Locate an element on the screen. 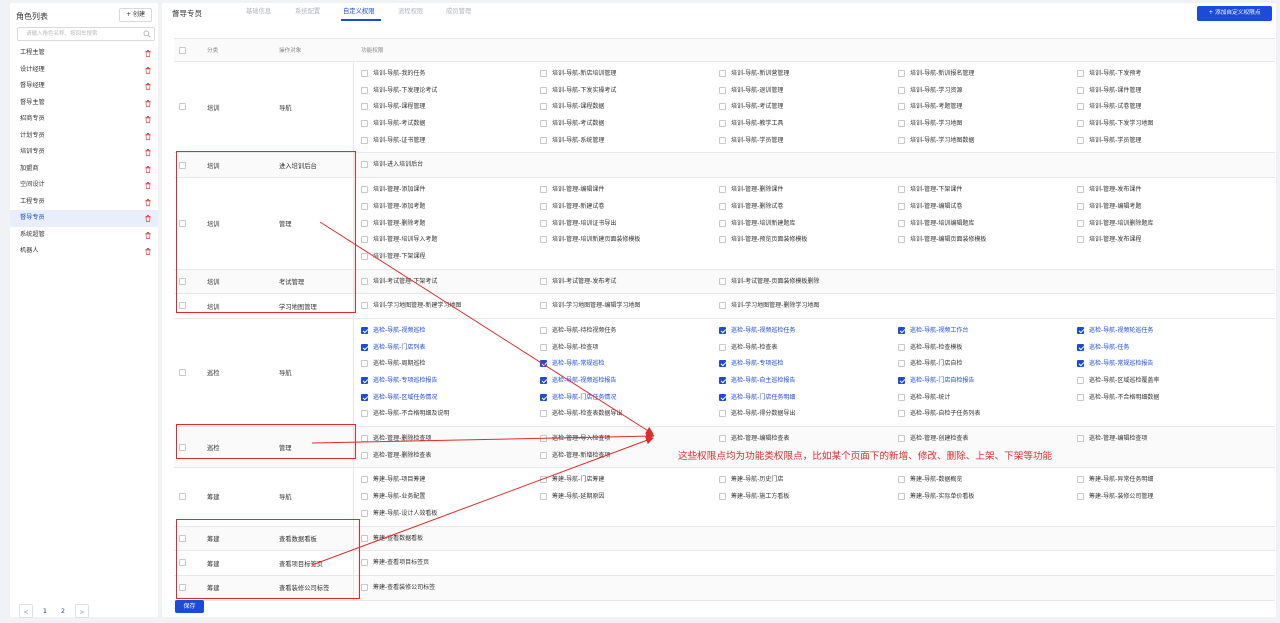  permission-item: 培训-管理-培训证书导出 is located at coordinates (622, 224).